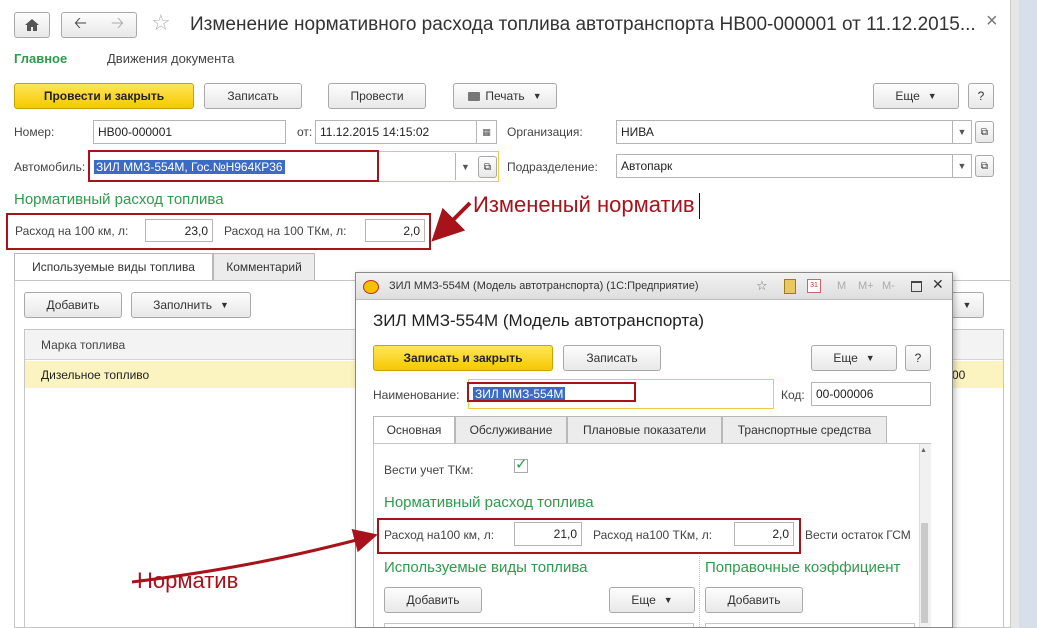  What do you see at coordinates (188, 580) in the screenshot?
I see `norm-annotation: Норматив` at bounding box center [188, 580].